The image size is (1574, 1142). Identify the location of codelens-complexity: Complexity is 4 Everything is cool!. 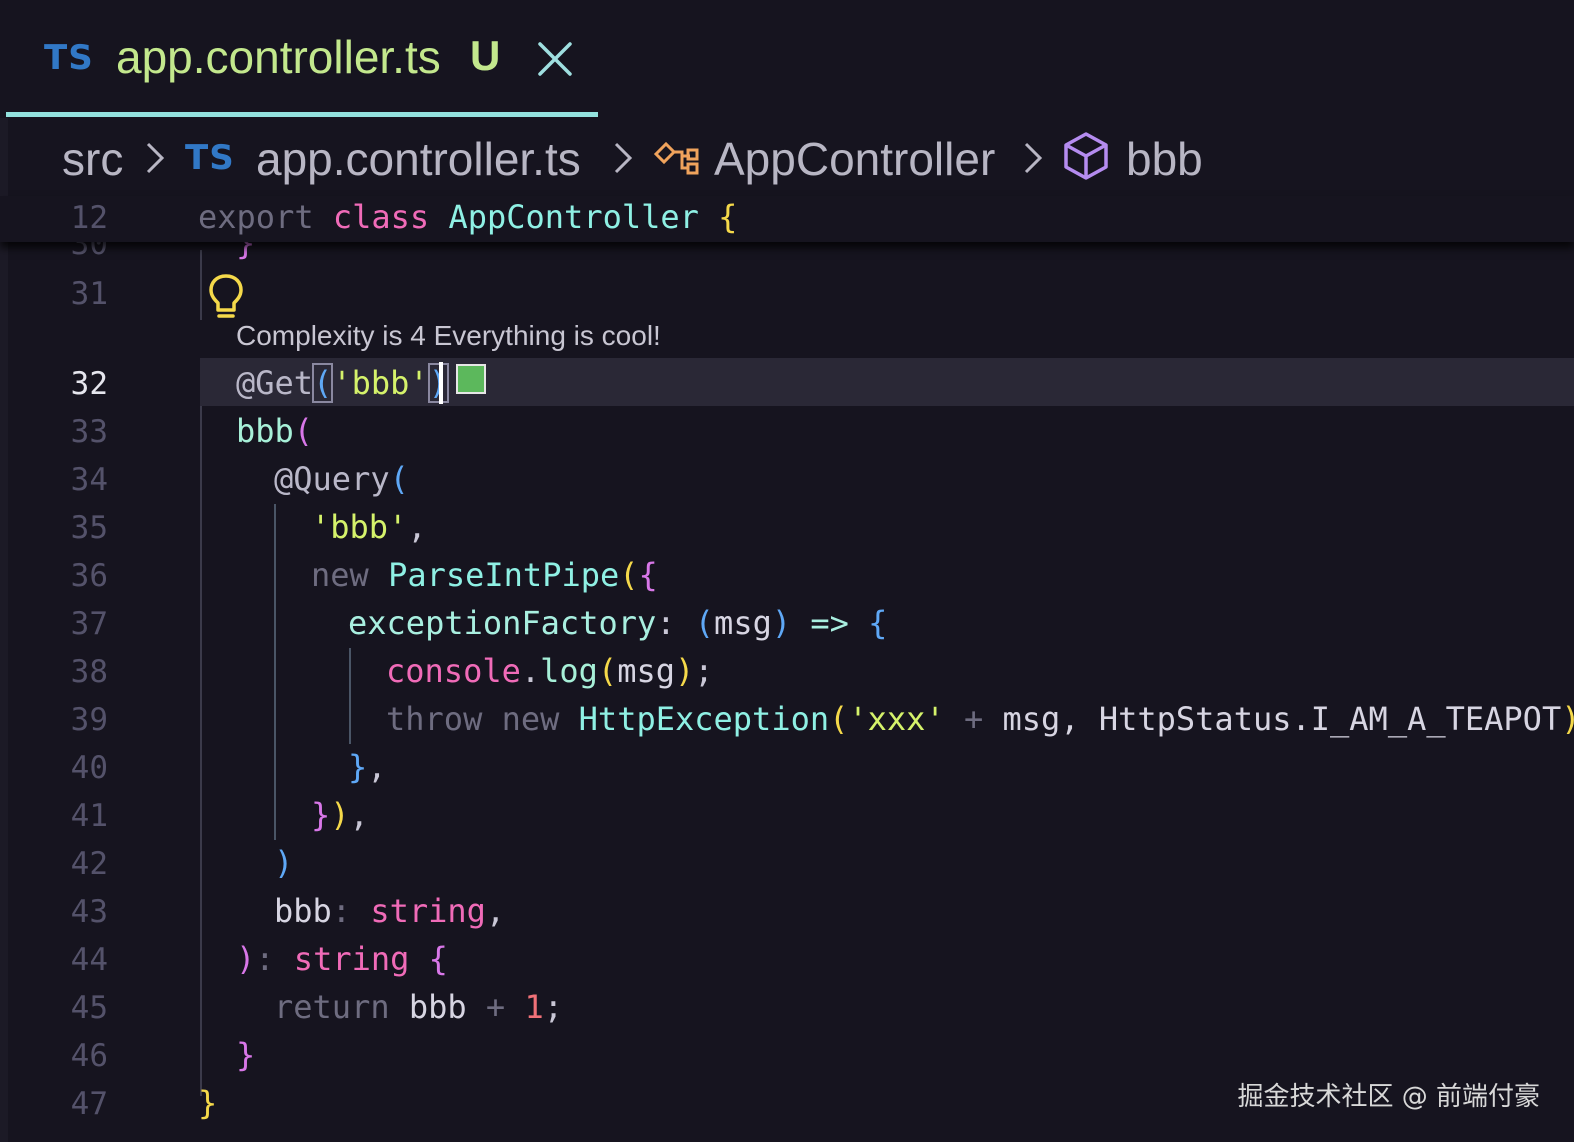
(448, 336).